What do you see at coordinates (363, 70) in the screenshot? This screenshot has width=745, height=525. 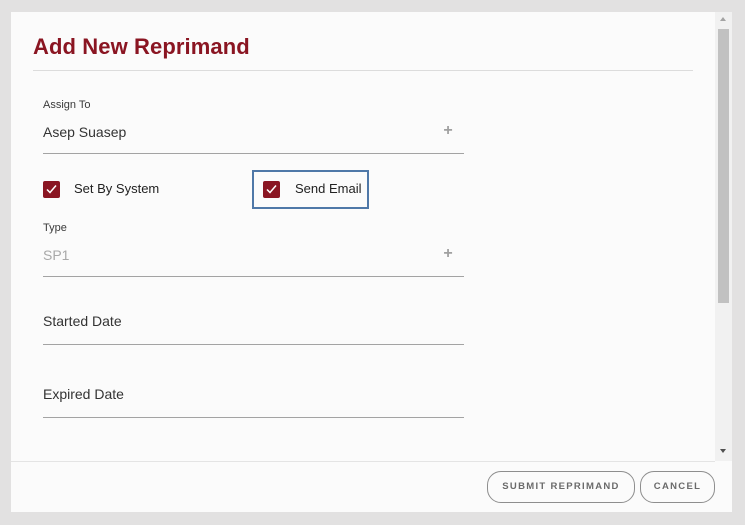 I see `title-divider` at bounding box center [363, 70].